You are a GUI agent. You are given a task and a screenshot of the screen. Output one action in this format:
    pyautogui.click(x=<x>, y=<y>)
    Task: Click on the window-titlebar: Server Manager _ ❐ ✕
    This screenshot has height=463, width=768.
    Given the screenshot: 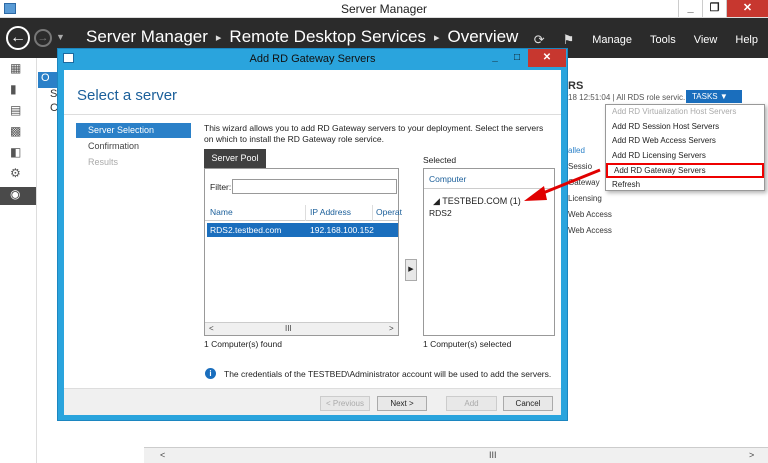 What is the action you would take?
    pyautogui.click(x=384, y=9)
    